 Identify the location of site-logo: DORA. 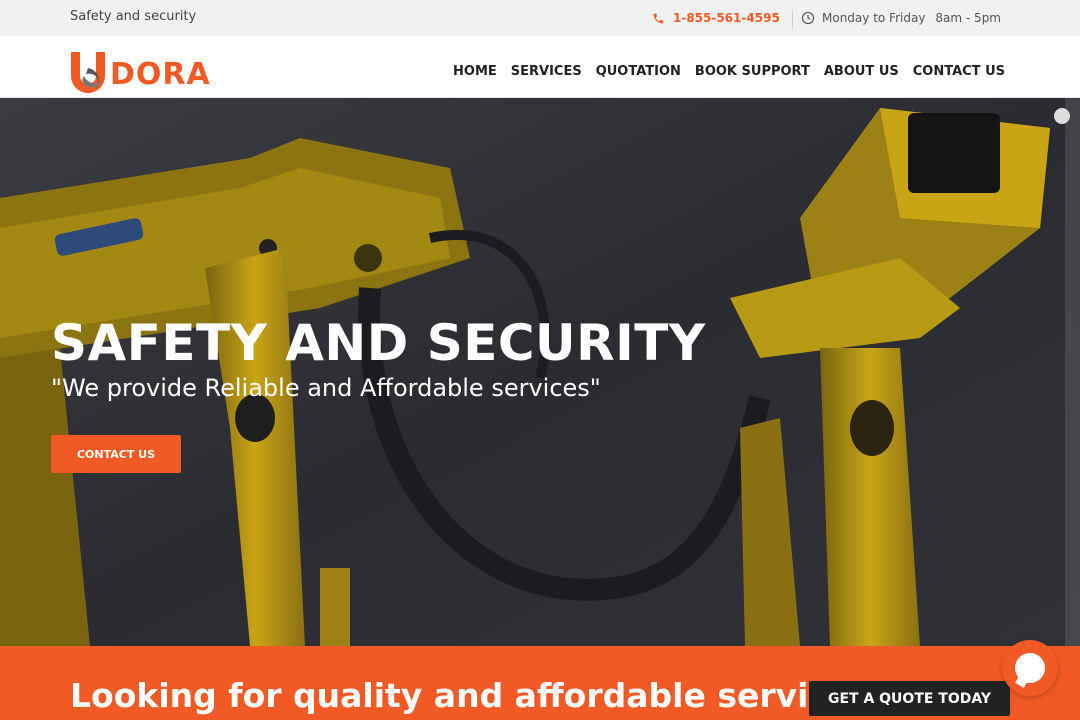
(139, 73).